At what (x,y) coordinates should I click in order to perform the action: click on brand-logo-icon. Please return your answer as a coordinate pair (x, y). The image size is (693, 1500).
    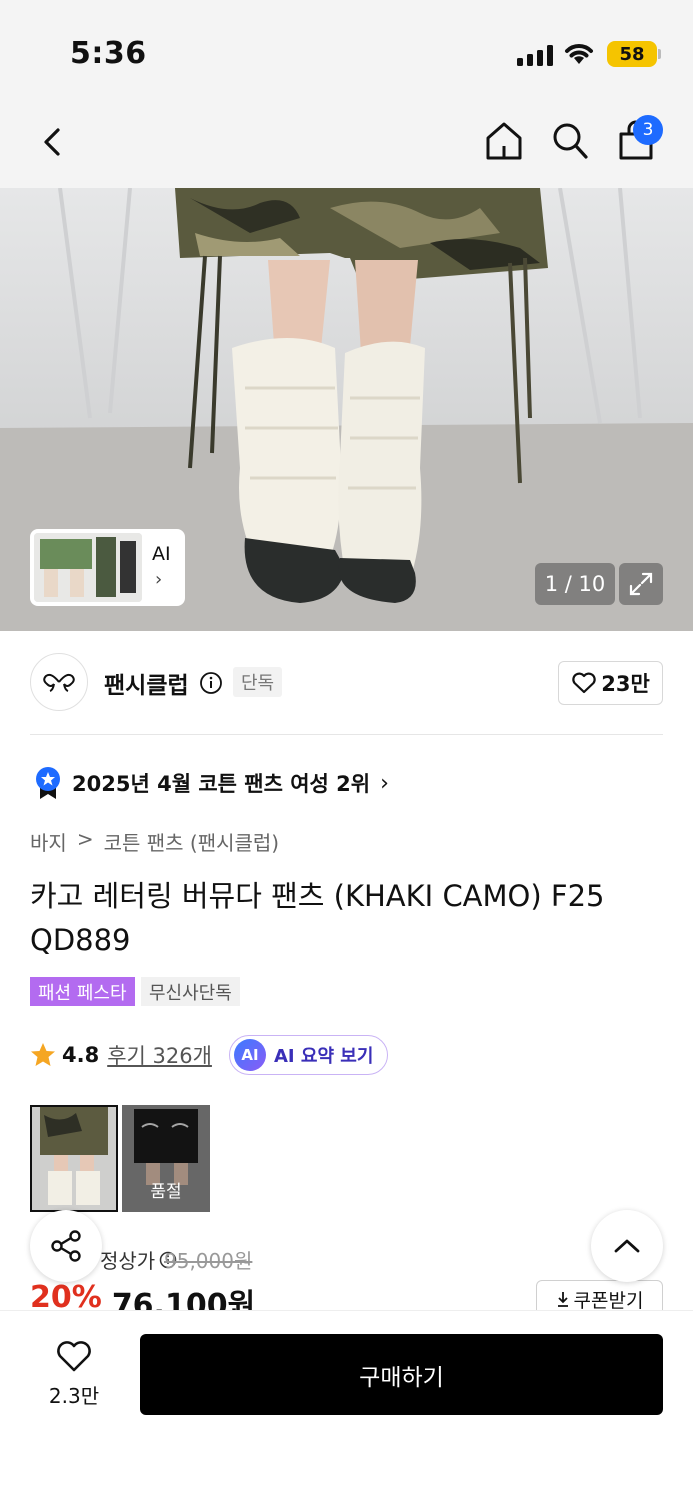
    Looking at the image, I should click on (59, 682).